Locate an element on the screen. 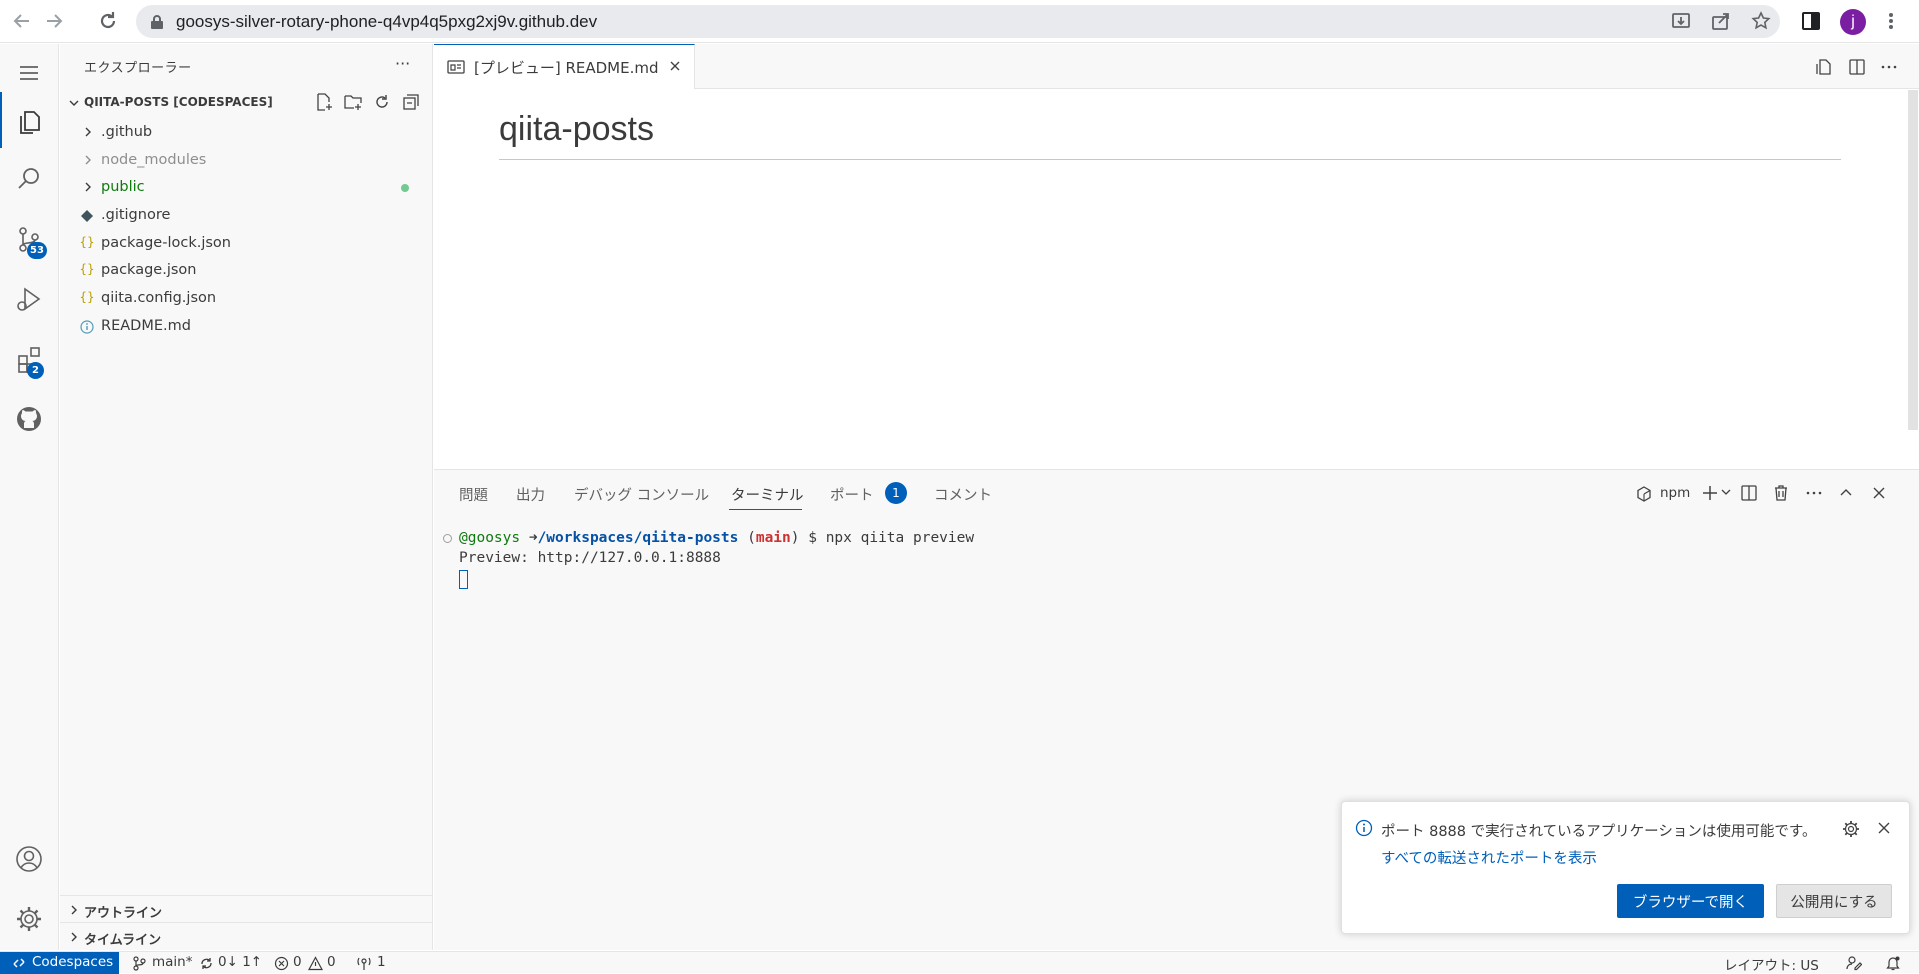 Image resolution: width=1919 pixels, height=974 pixels. refresh-icon is located at coordinates (382, 102).